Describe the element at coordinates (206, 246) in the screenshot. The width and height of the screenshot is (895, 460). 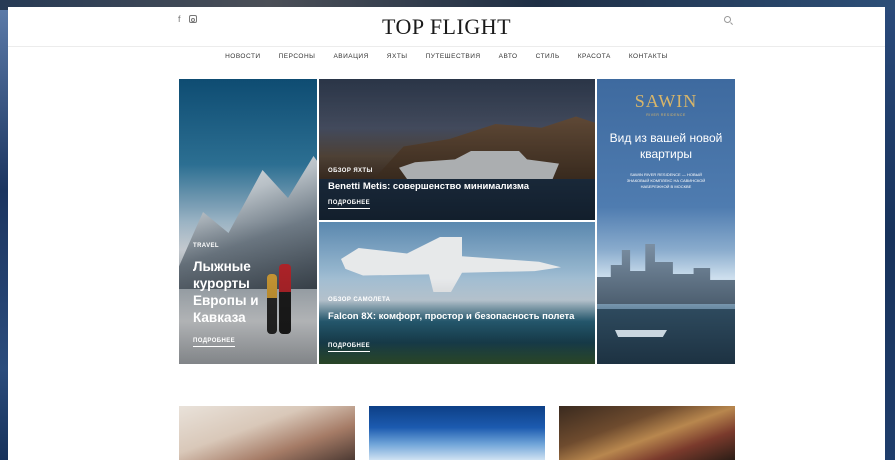
I see `tile-category-label: TRAVEL` at that location.